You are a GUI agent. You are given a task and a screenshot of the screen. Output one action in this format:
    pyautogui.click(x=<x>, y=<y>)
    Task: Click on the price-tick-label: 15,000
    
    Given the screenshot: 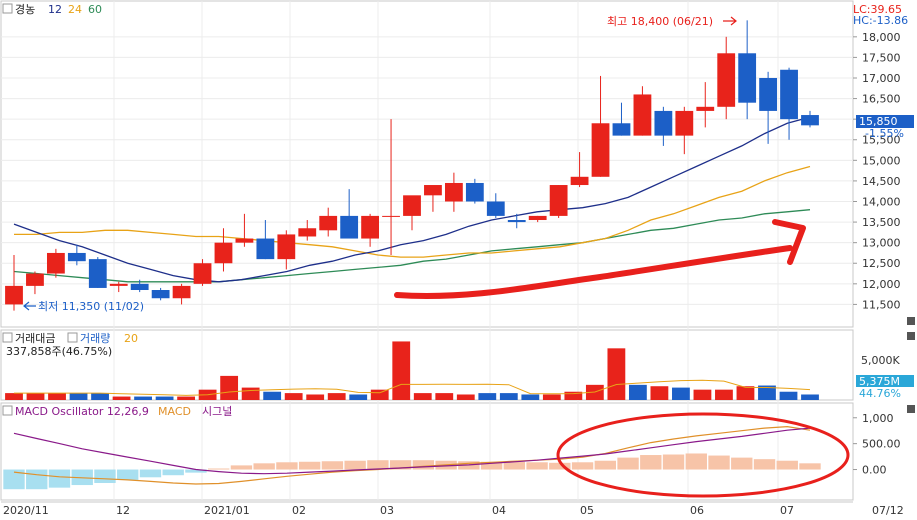 What is the action you would take?
    pyautogui.click(x=881, y=160)
    